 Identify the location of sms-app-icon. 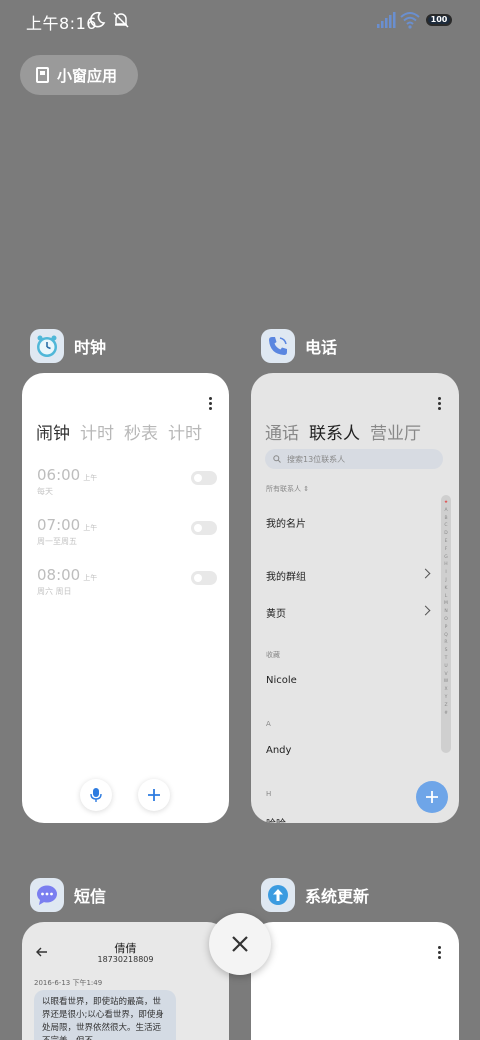
(47, 895).